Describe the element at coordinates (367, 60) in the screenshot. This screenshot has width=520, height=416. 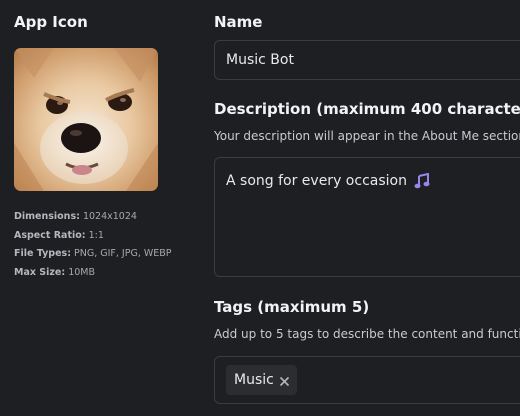
I see `name-input: Music Bot` at that location.